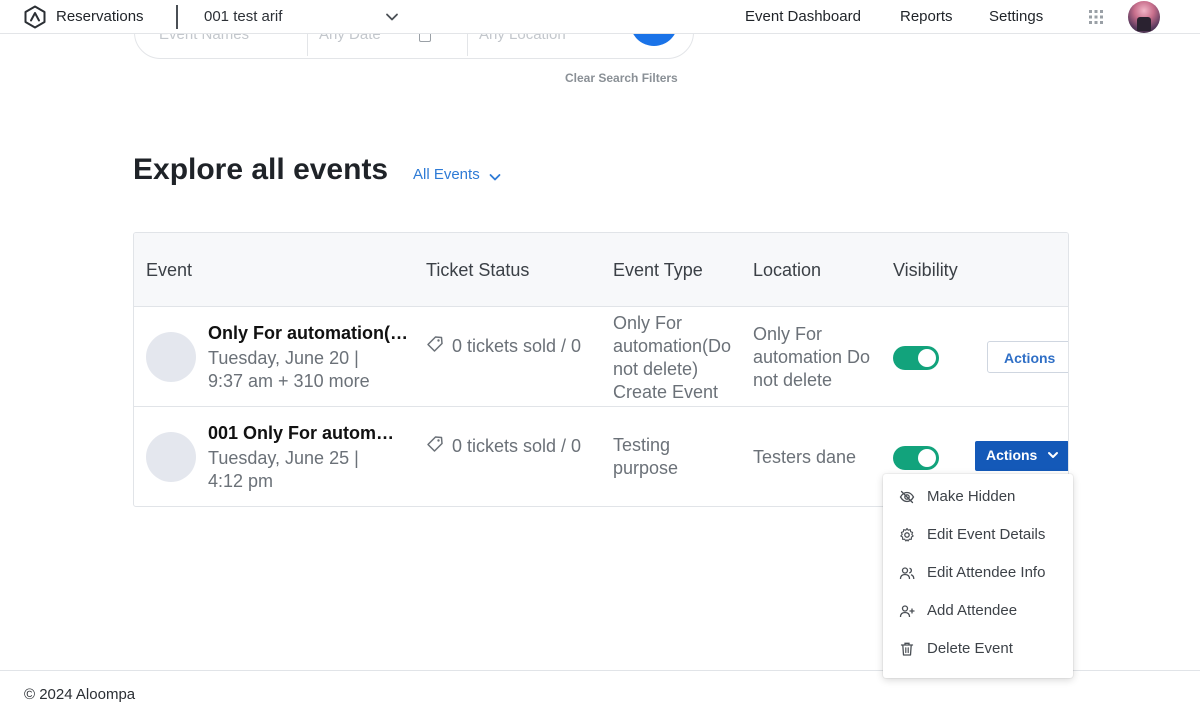  I want to click on menu-item-make-hidden: Make Hidden, so click(978, 499).